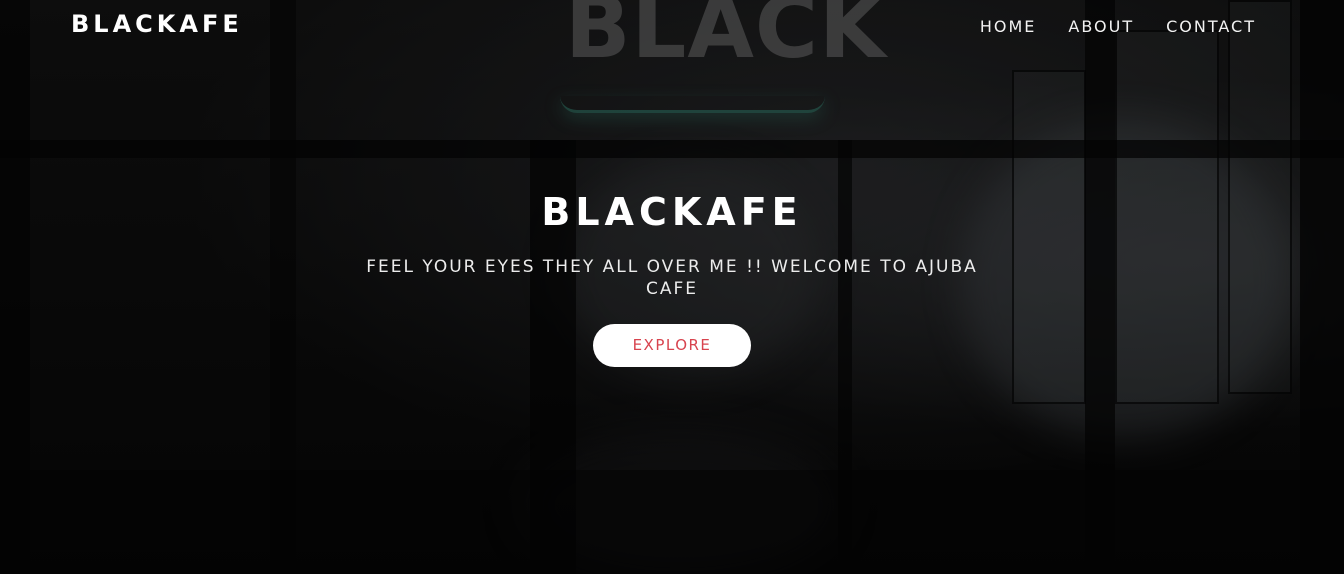  Describe the element at coordinates (1211, 26) in the screenshot. I see `nav-contact-link: CONTACT` at that location.